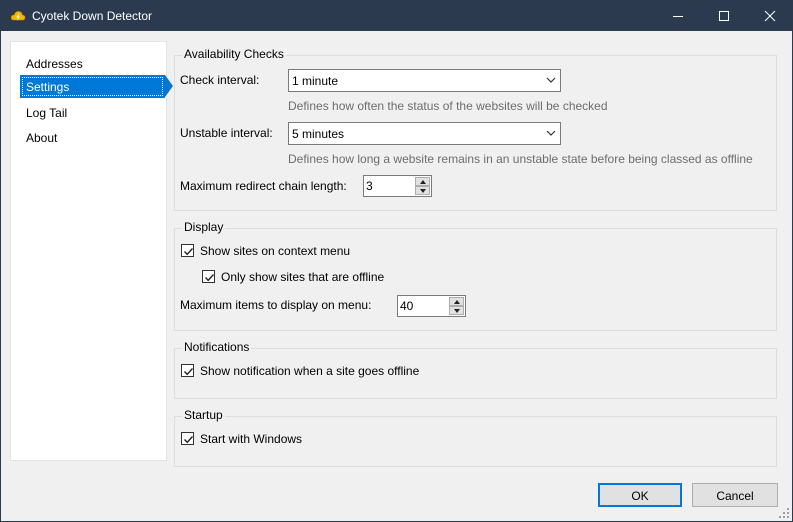 Image resolution: width=793 pixels, height=522 pixels. I want to click on max-items-stepper: 40, so click(431, 306).